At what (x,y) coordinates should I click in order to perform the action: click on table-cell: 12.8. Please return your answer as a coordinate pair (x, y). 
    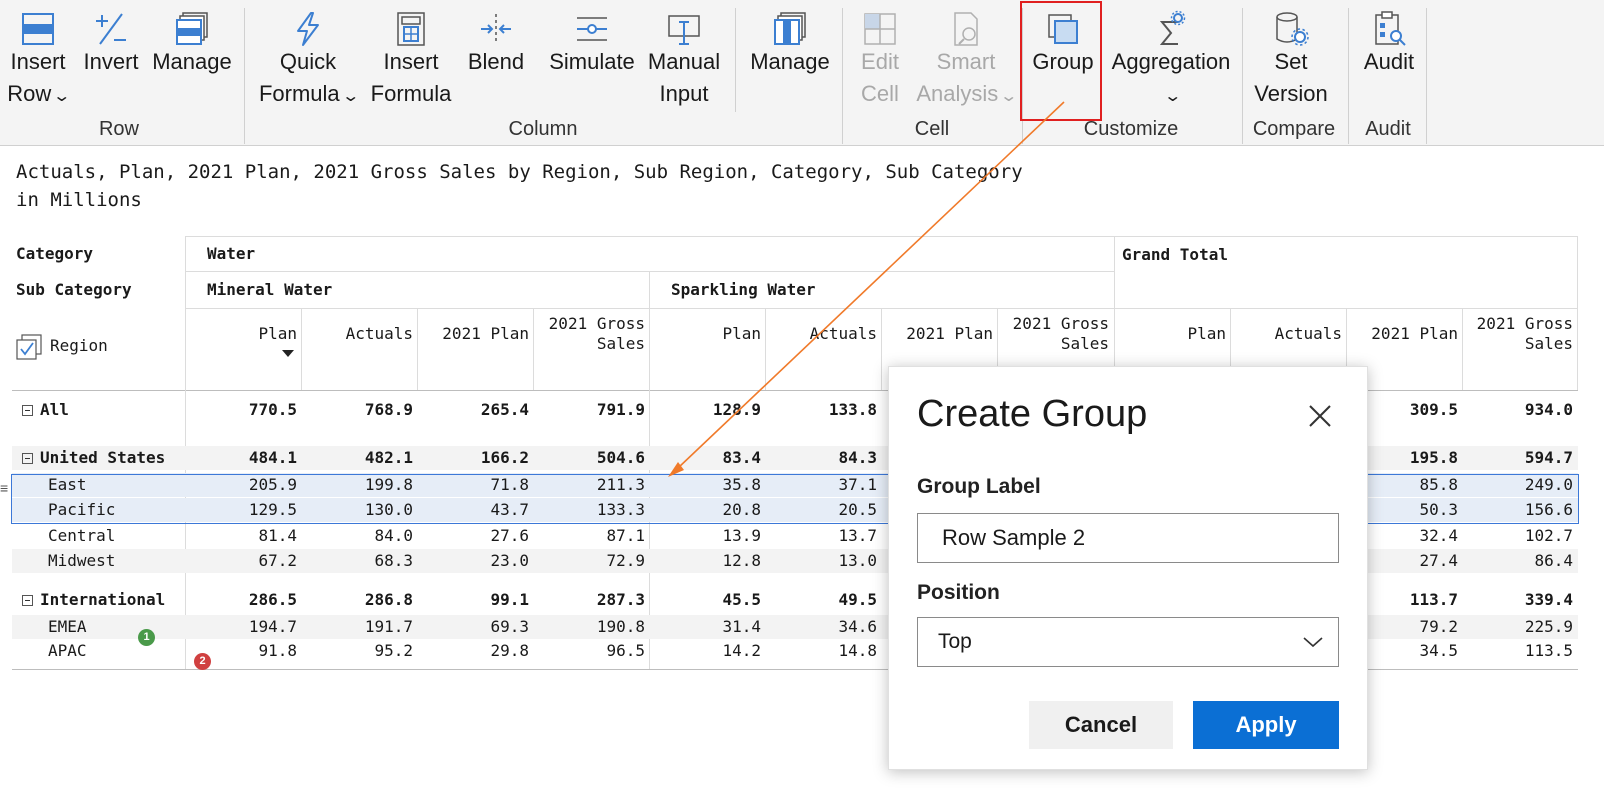
    Looking at the image, I should click on (711, 561).